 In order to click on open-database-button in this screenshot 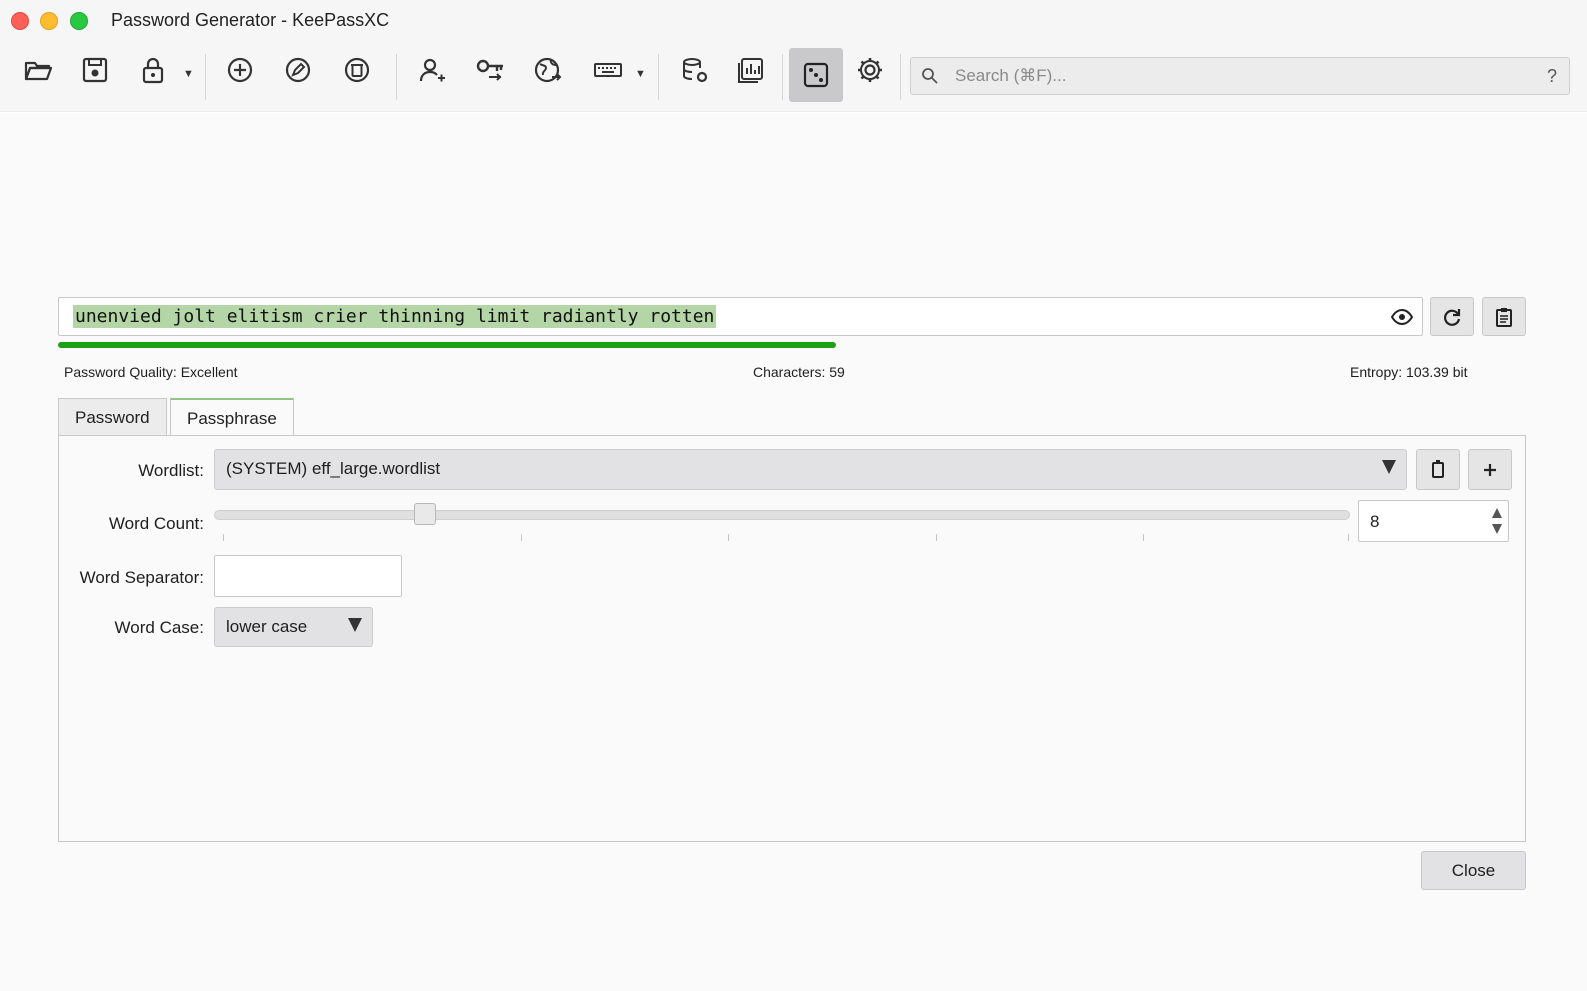, I will do `click(38, 70)`.